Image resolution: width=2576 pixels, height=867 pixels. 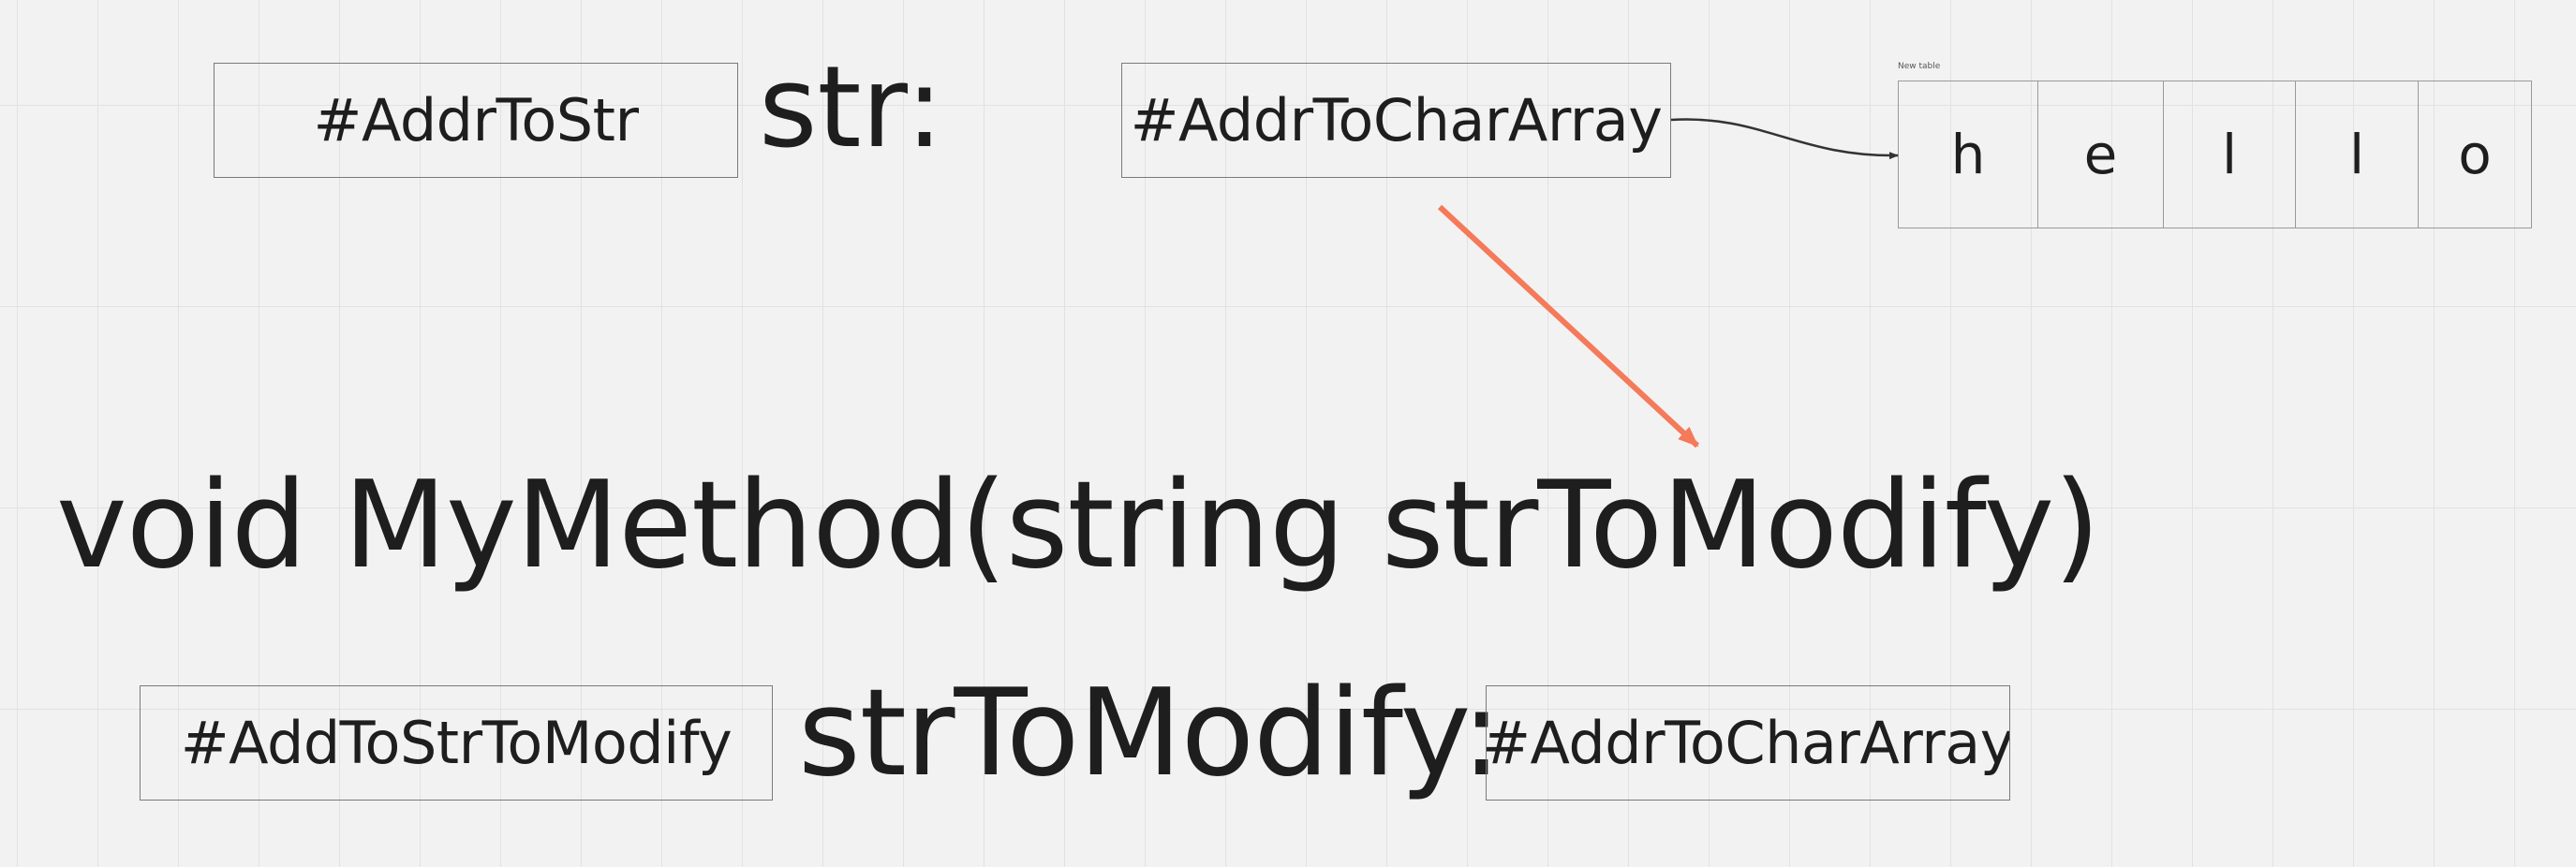 What do you see at coordinates (1568, 326) in the screenshot?
I see `highlight-arrow` at bounding box center [1568, 326].